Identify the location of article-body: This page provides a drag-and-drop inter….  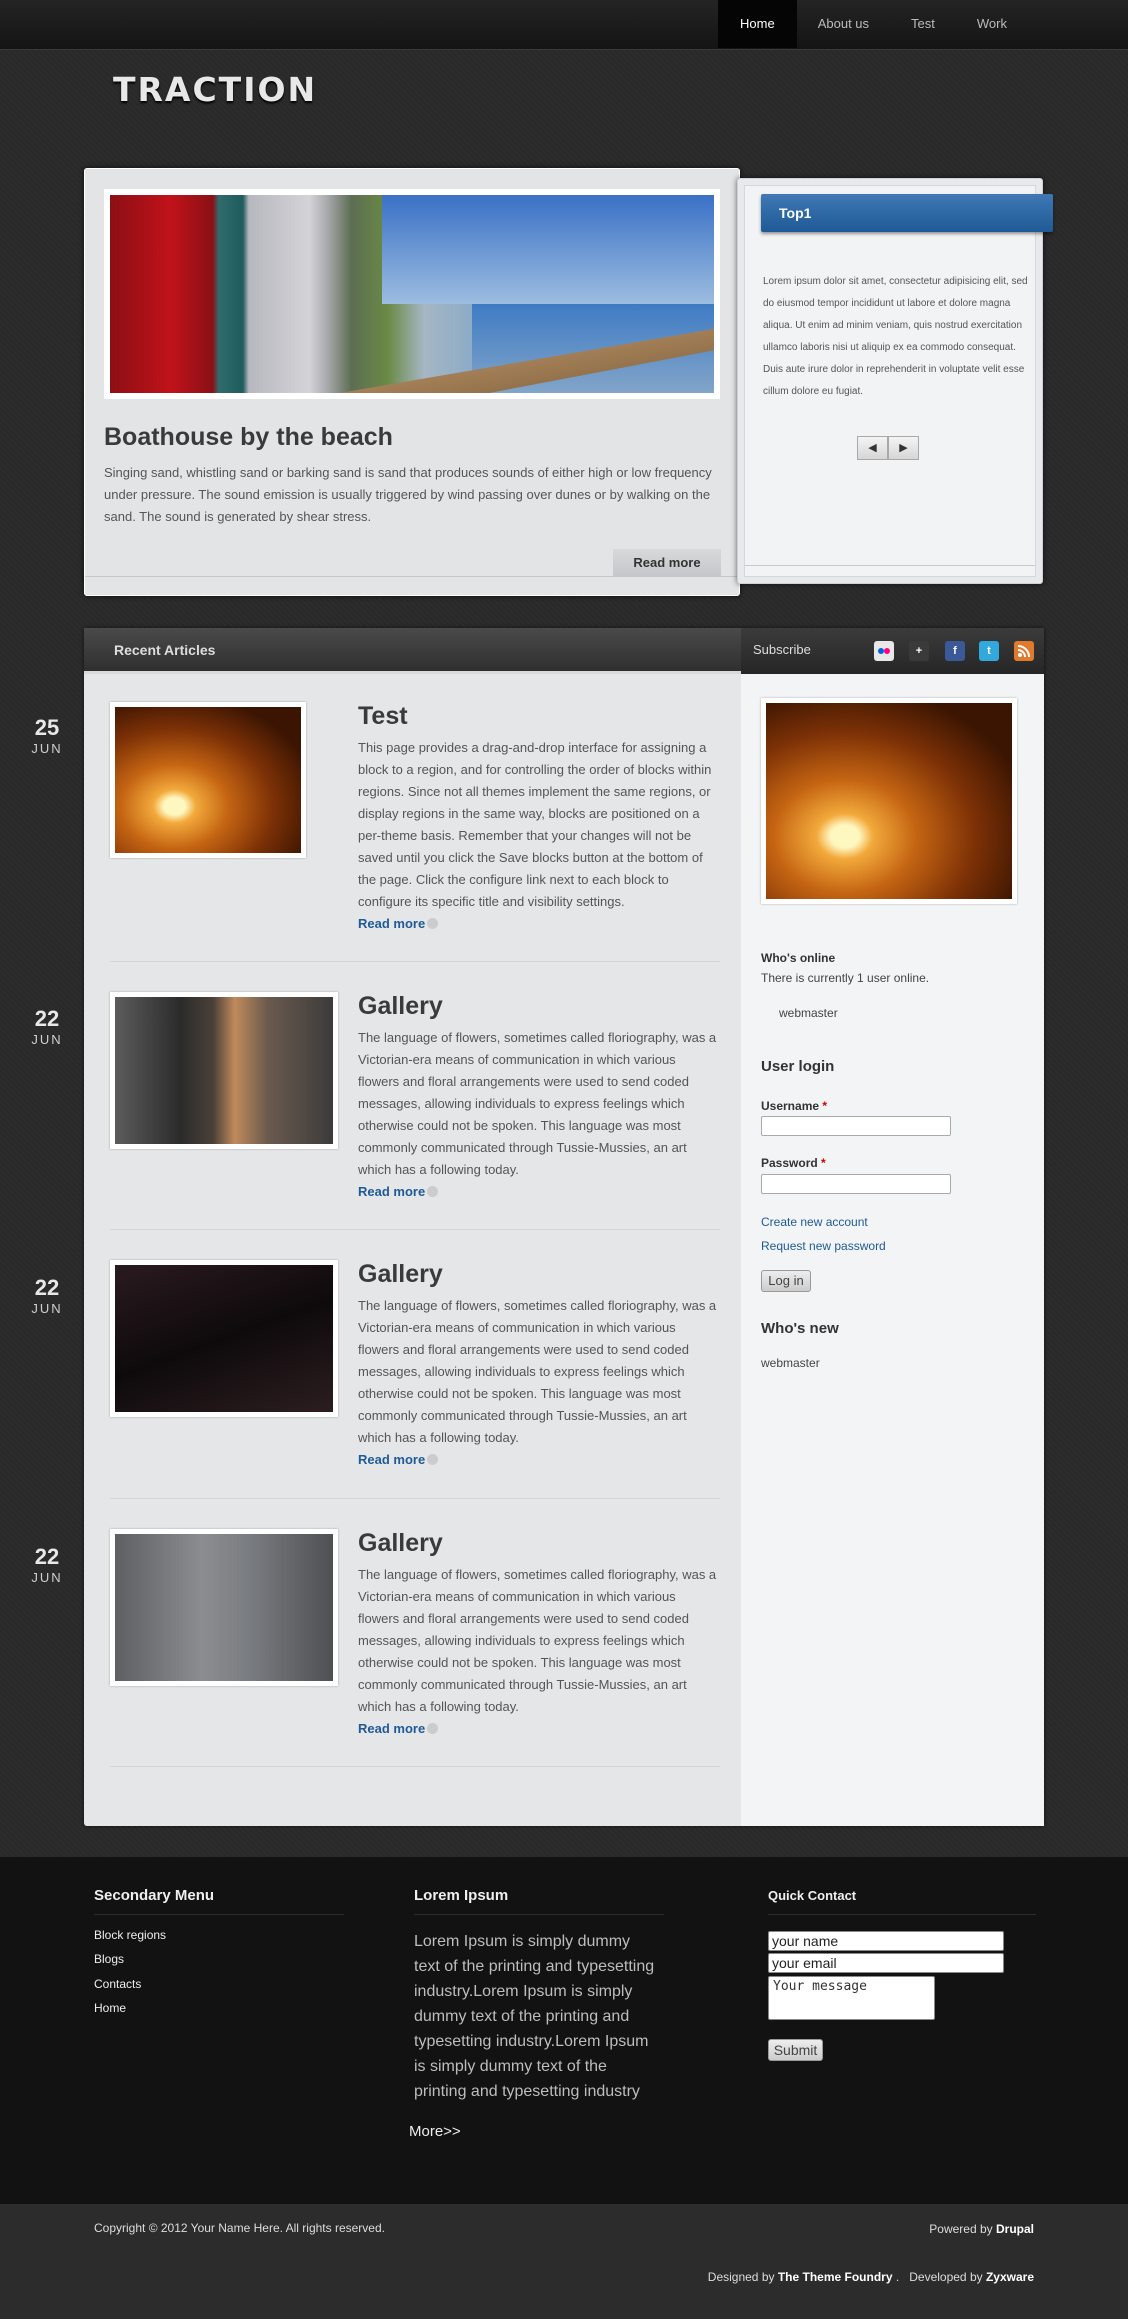
(539, 836).